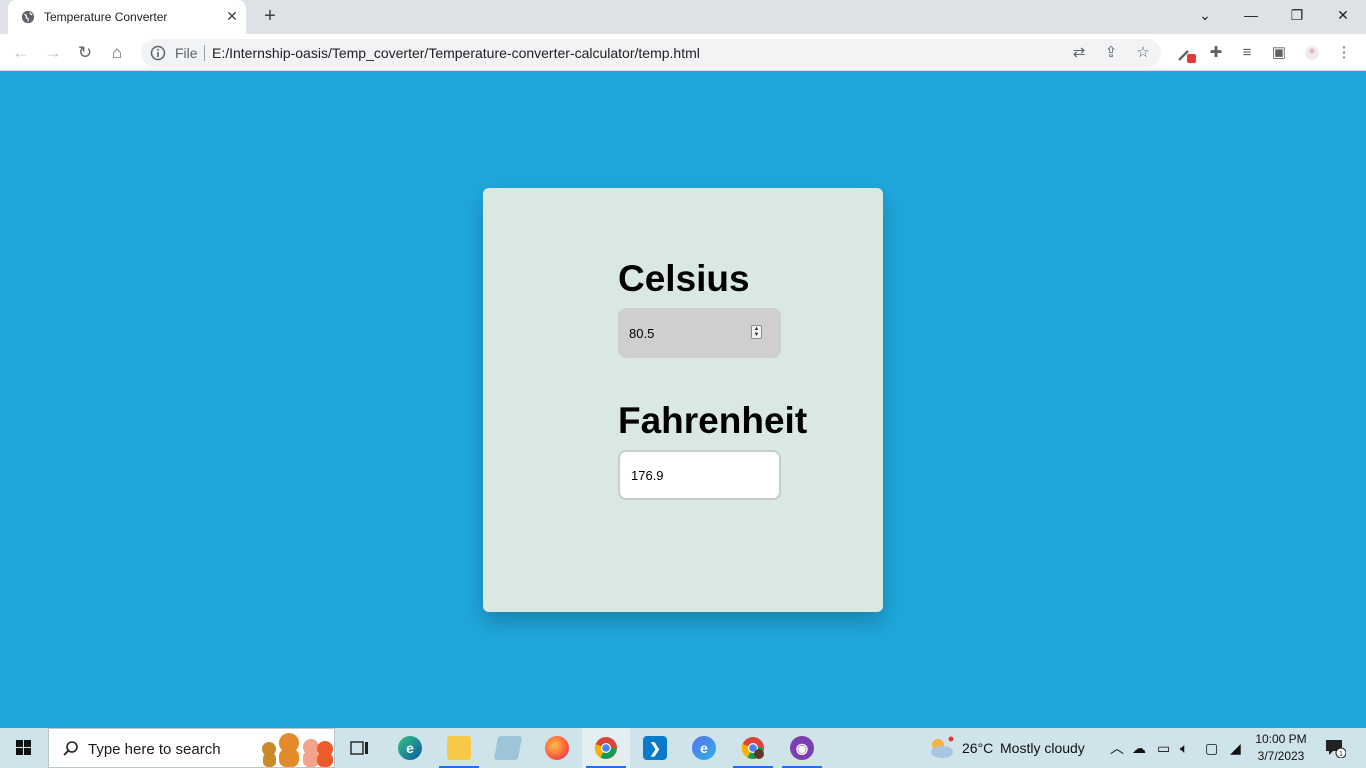 This screenshot has height=768, width=1366. I want to click on chrome-menu-icon: ⋮, so click(1344, 53).